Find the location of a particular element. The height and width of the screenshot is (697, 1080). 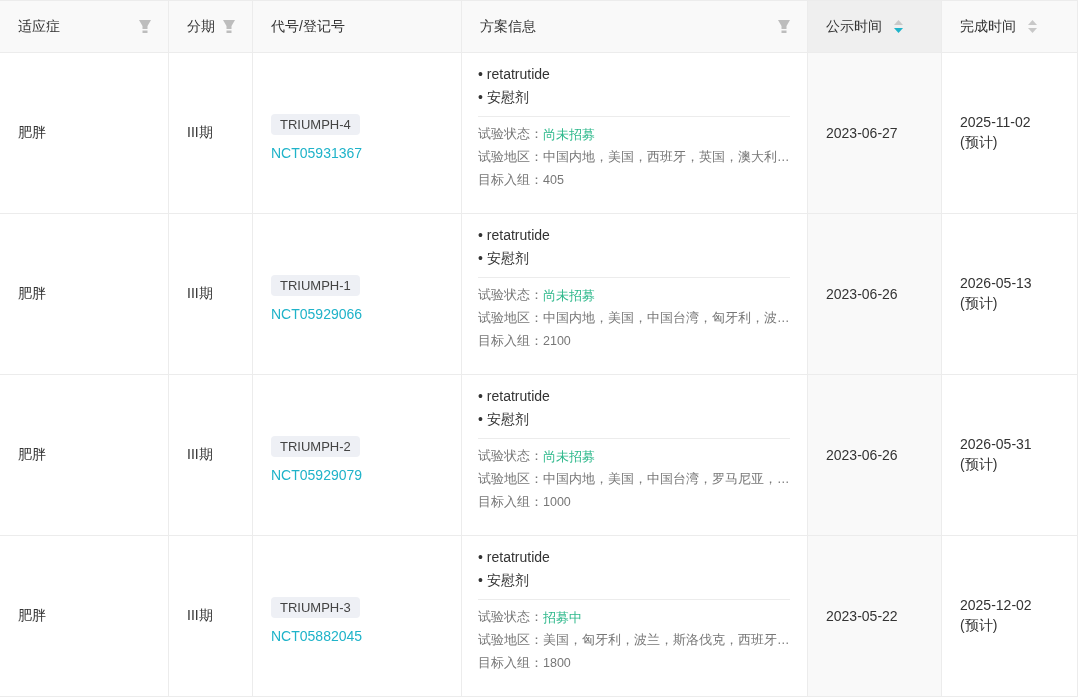

trial-code-tag: TRIUMPH-1 is located at coordinates (315, 285).